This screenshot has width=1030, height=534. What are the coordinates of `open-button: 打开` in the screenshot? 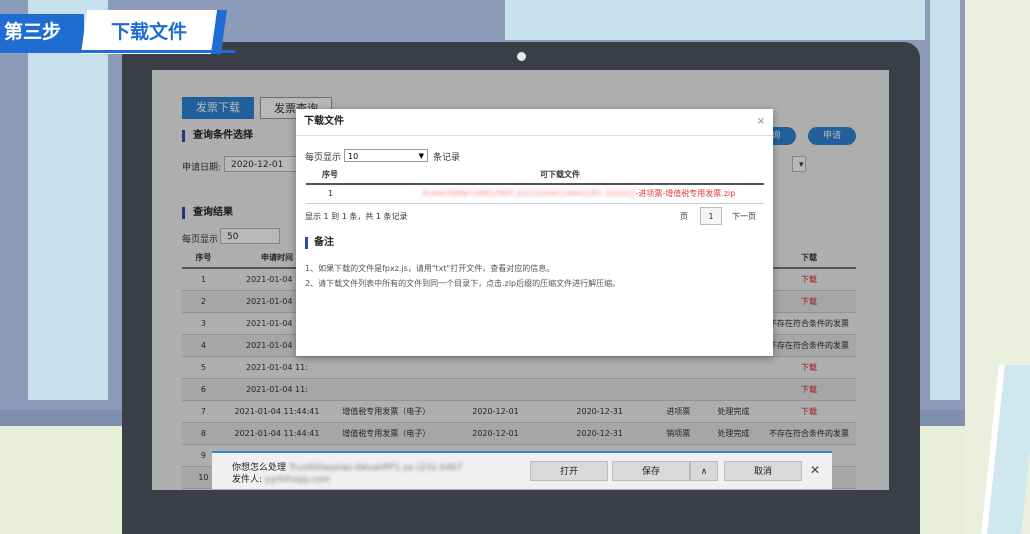 It's located at (569, 471).